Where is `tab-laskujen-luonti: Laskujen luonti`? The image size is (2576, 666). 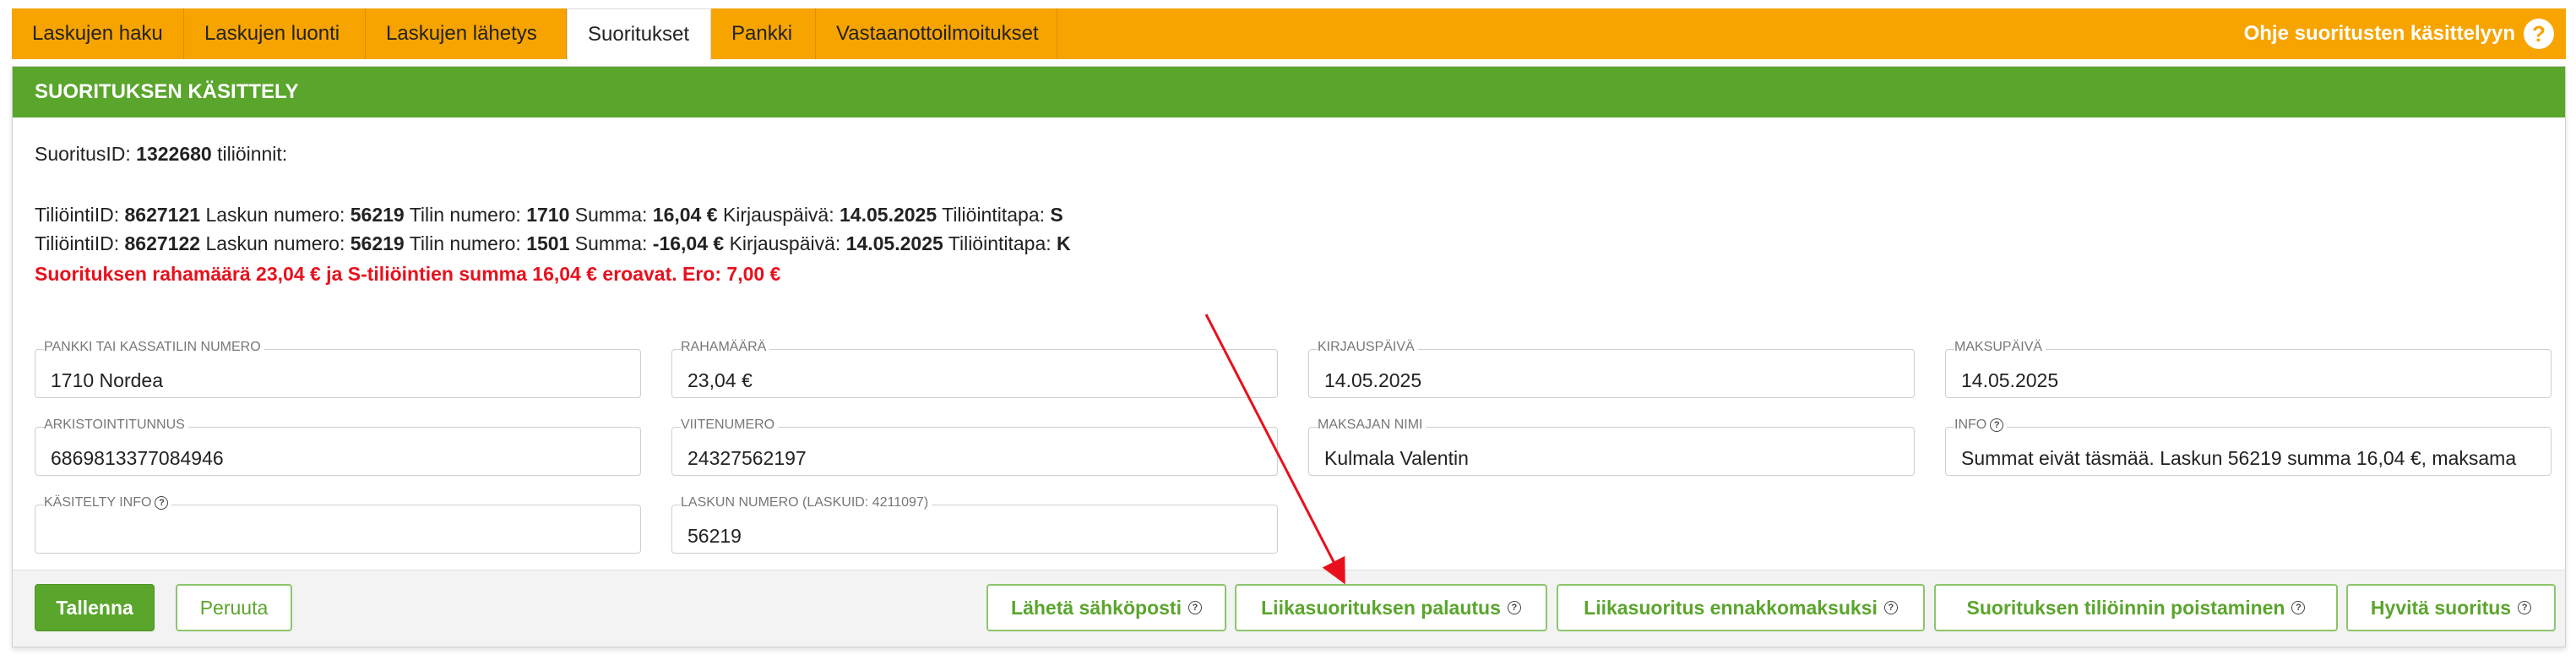
tab-laskujen-luonti: Laskujen luonti is located at coordinates (275, 33).